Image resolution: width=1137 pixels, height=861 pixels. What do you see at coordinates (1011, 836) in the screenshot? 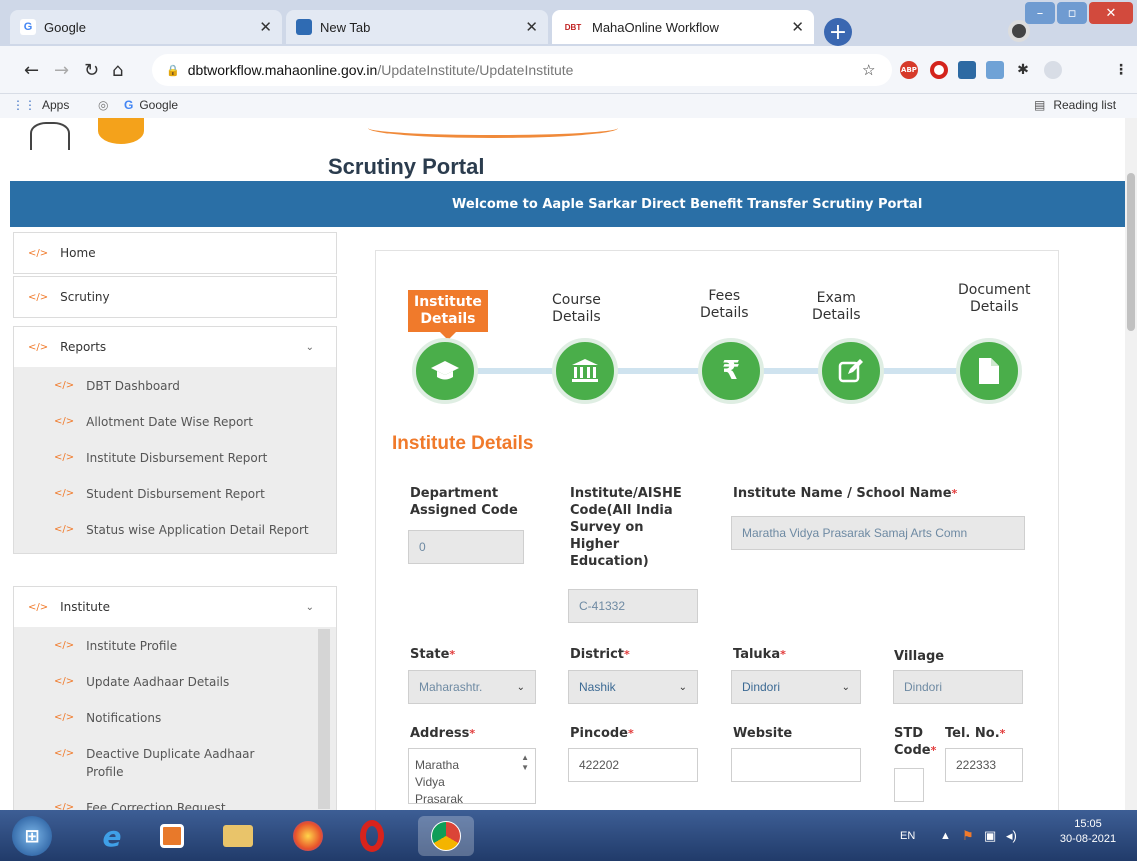
I see `volume-icon: ◂)` at bounding box center [1011, 836].